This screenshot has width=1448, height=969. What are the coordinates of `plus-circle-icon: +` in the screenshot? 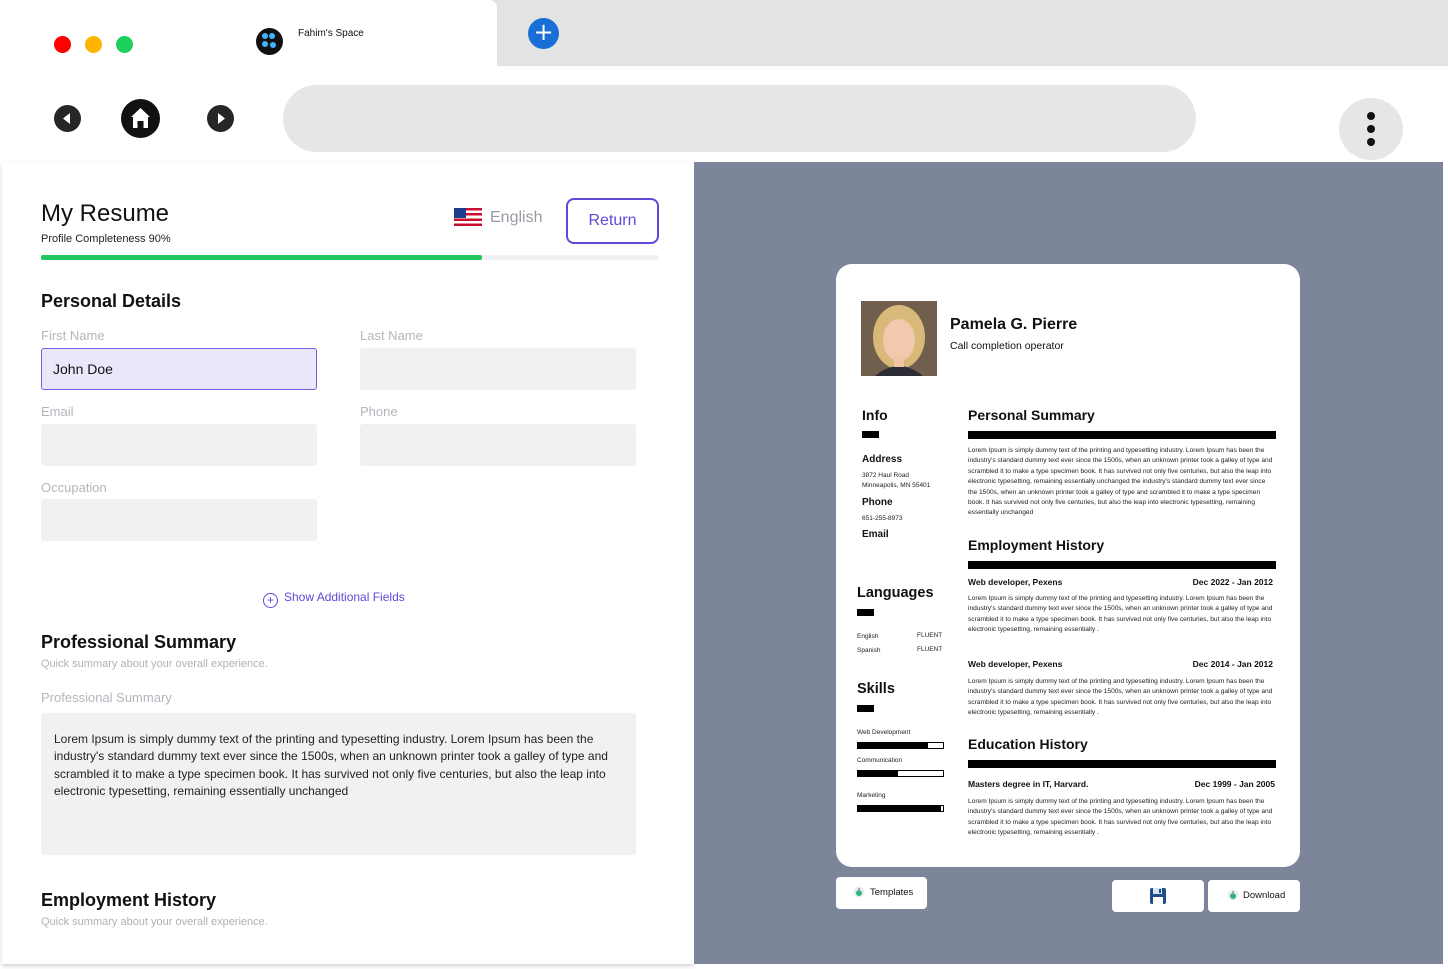 It's located at (270, 600).